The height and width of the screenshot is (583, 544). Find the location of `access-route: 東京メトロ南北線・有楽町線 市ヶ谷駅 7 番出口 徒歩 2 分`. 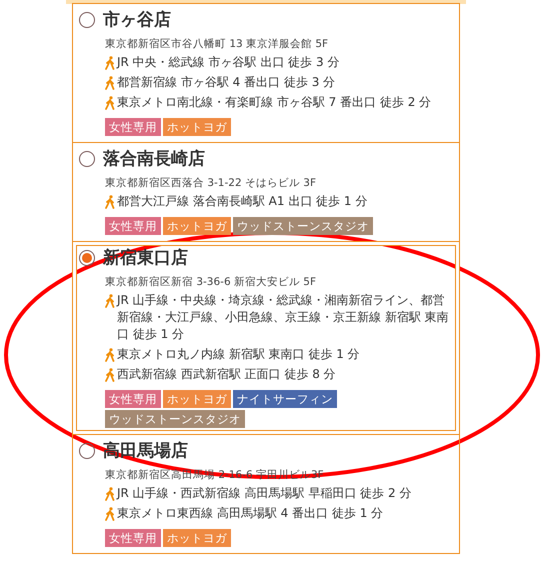

access-route: 東京メトロ南北線・有楽町線 市ヶ谷駅 7 番出口 徒歩 2 分 is located at coordinates (274, 102).